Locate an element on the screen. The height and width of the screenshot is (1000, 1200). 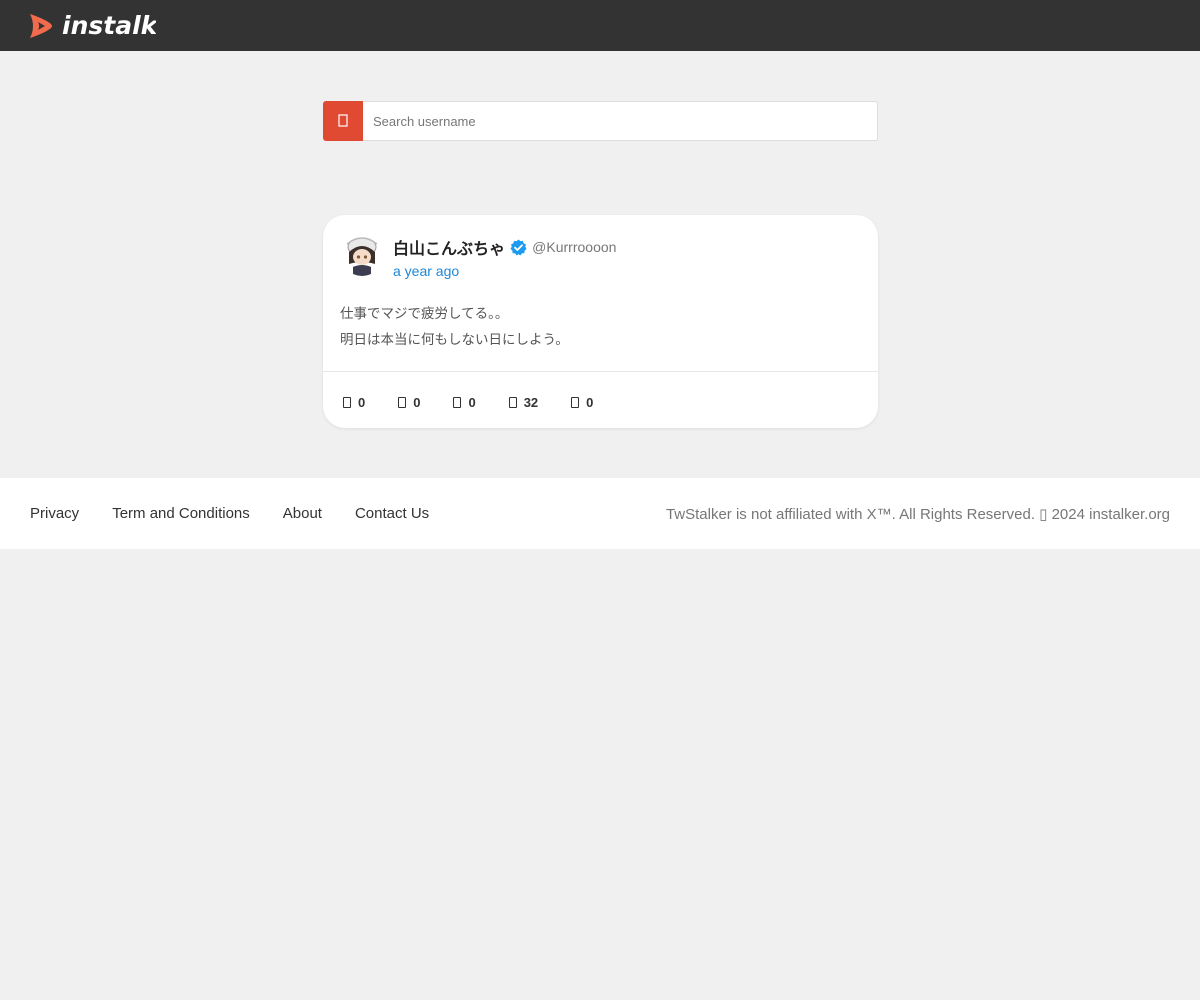
site-logo: instalk is located at coordinates (92, 26).